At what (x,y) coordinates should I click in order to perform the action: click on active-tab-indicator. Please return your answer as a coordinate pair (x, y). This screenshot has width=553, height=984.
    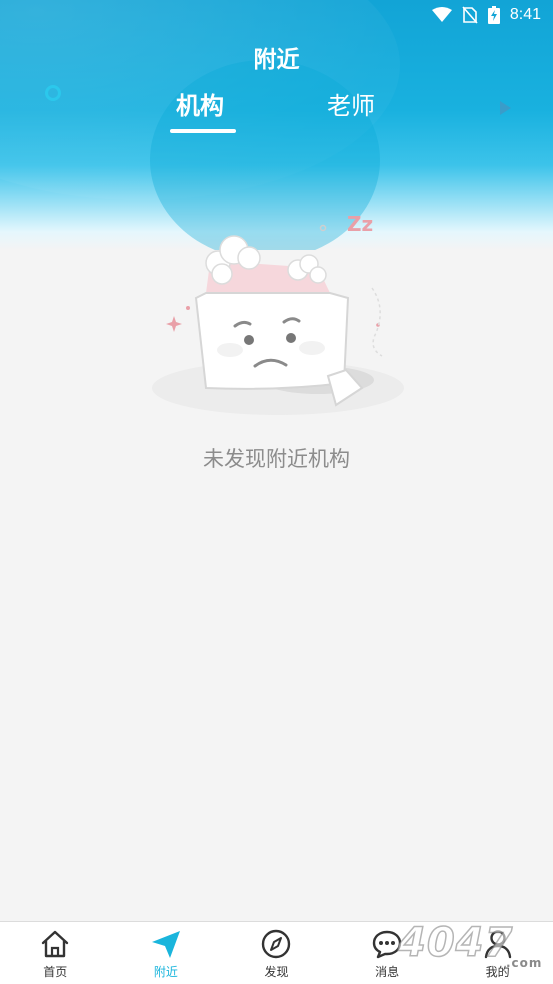
    Looking at the image, I should click on (203, 131).